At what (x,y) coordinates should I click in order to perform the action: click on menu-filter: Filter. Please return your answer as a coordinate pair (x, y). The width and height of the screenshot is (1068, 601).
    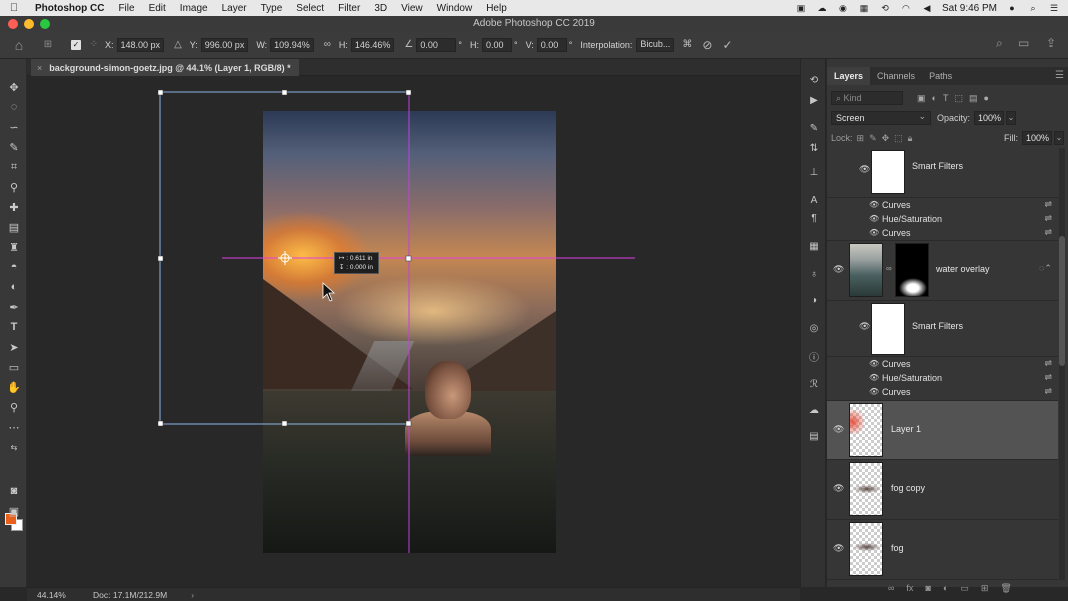
    Looking at the image, I should click on (349, 8).